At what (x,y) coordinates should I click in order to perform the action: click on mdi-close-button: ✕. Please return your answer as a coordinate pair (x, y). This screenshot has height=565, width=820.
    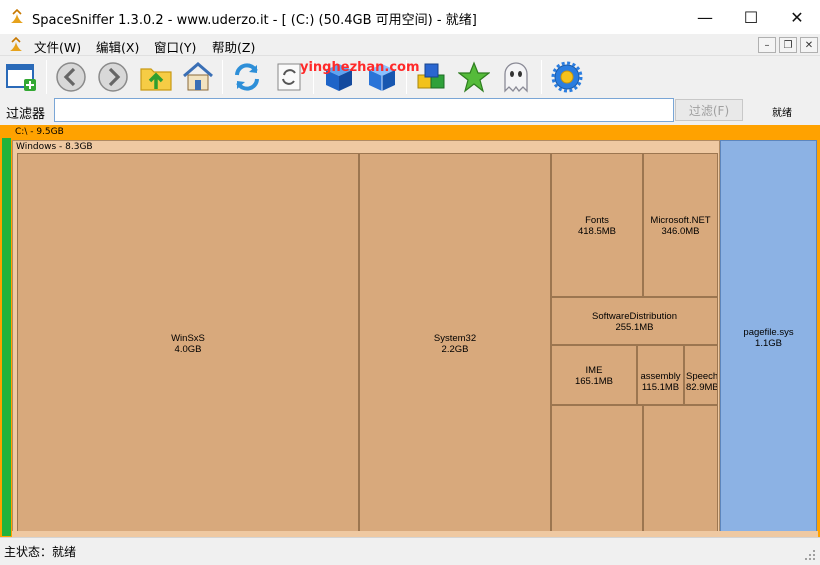
    Looking at the image, I should click on (809, 45).